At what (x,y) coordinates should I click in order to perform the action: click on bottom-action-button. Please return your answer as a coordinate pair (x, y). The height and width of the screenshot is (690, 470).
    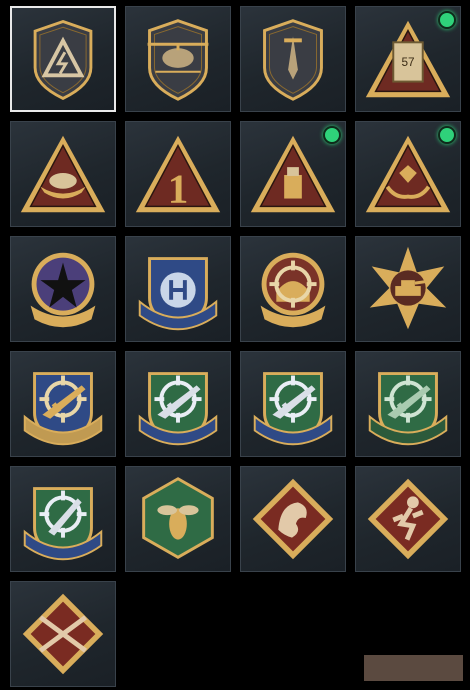
    Looking at the image, I should click on (413, 668).